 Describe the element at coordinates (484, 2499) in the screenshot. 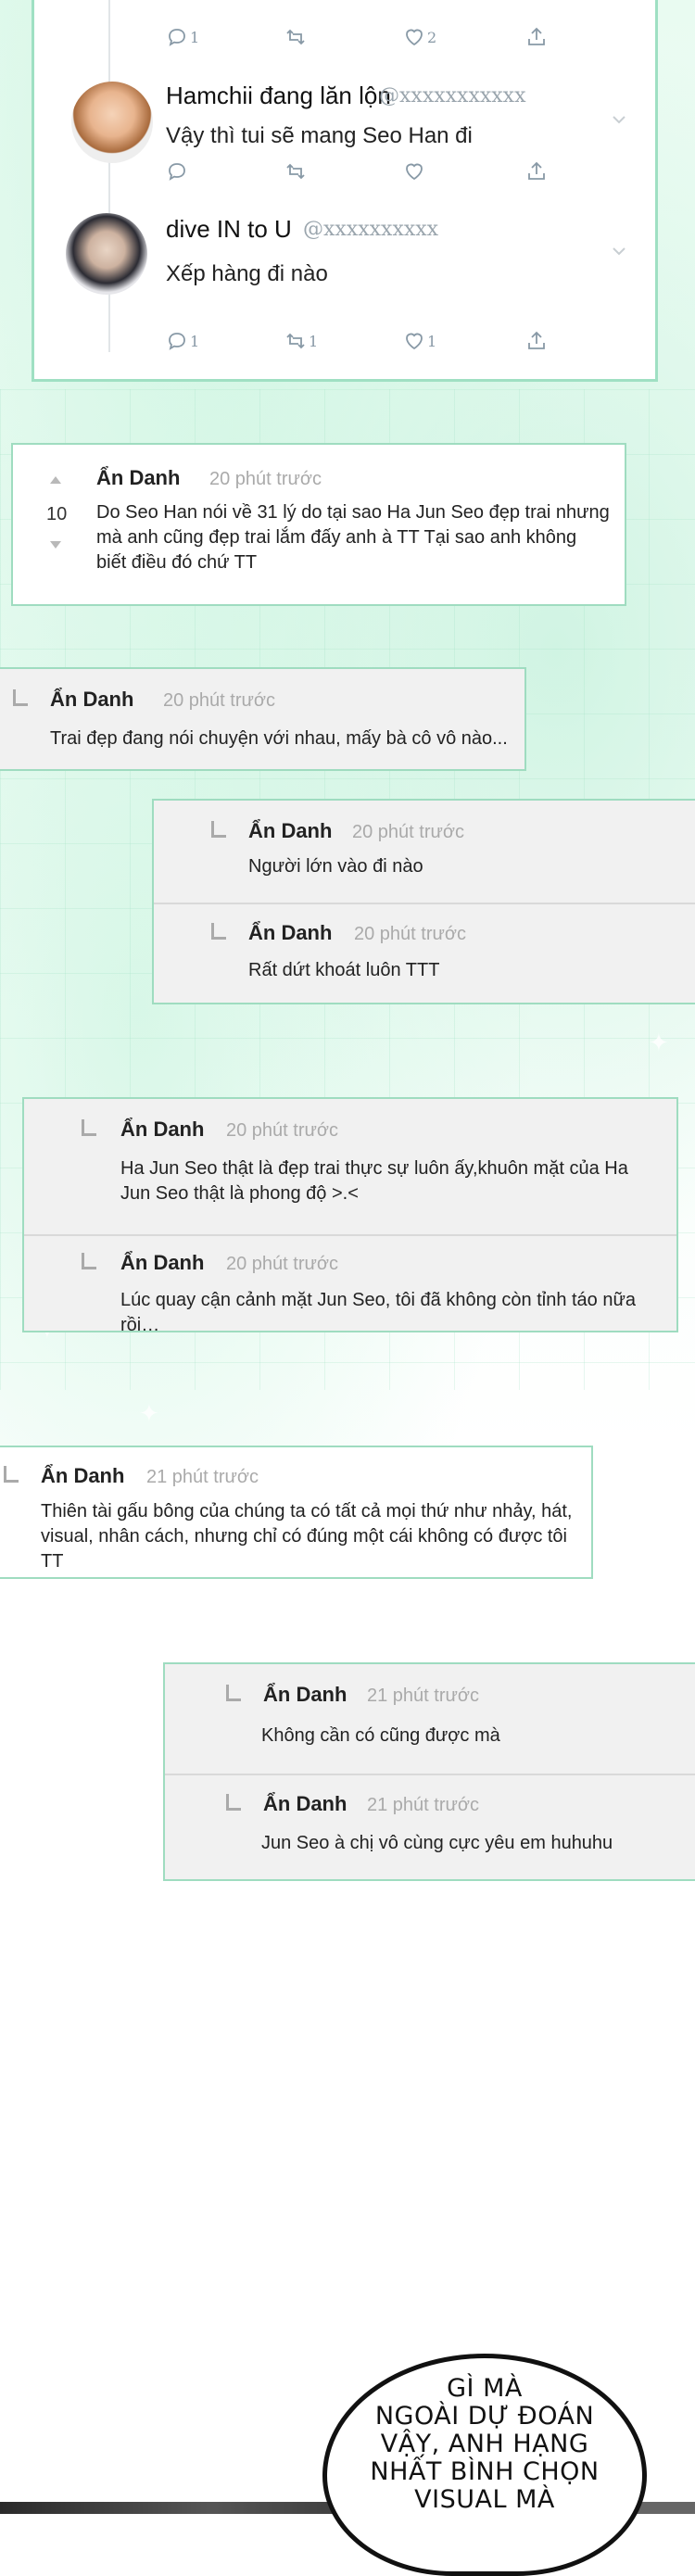

I see `bubble-line: VISUAL MÀ` at that location.